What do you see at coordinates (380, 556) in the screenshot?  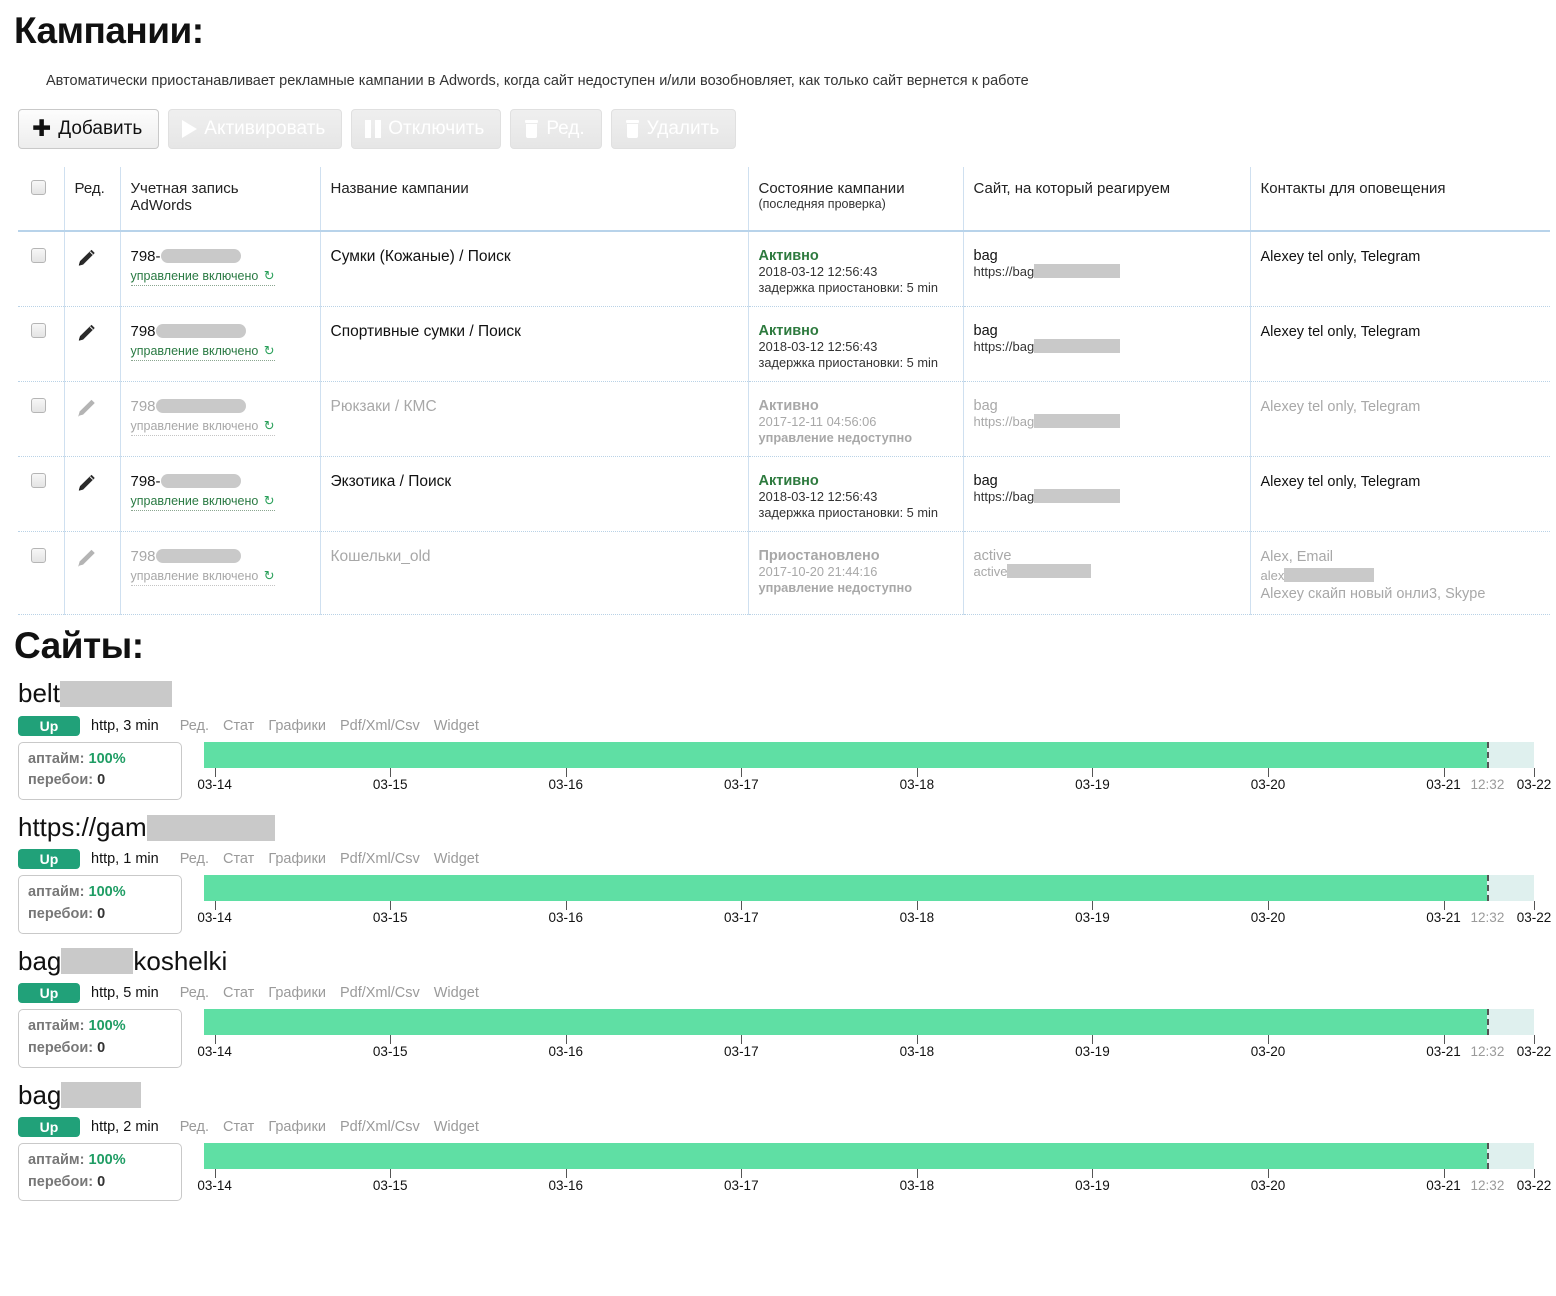 I see `campaign-name: Кошельки_old` at bounding box center [380, 556].